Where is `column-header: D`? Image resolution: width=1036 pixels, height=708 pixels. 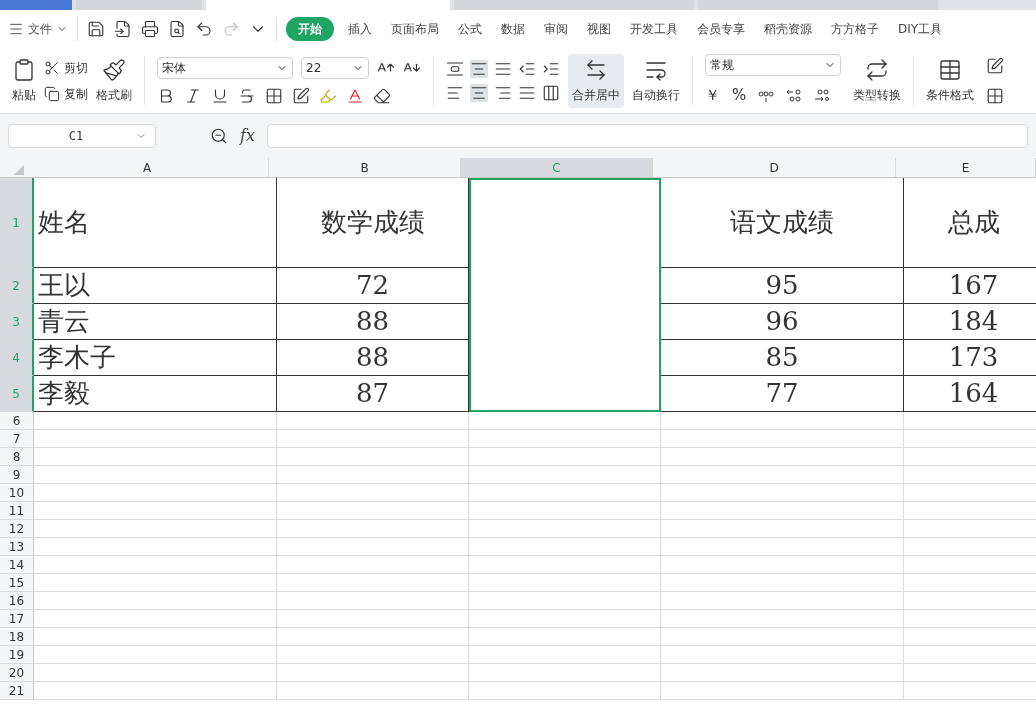
column-header: D is located at coordinates (774, 167).